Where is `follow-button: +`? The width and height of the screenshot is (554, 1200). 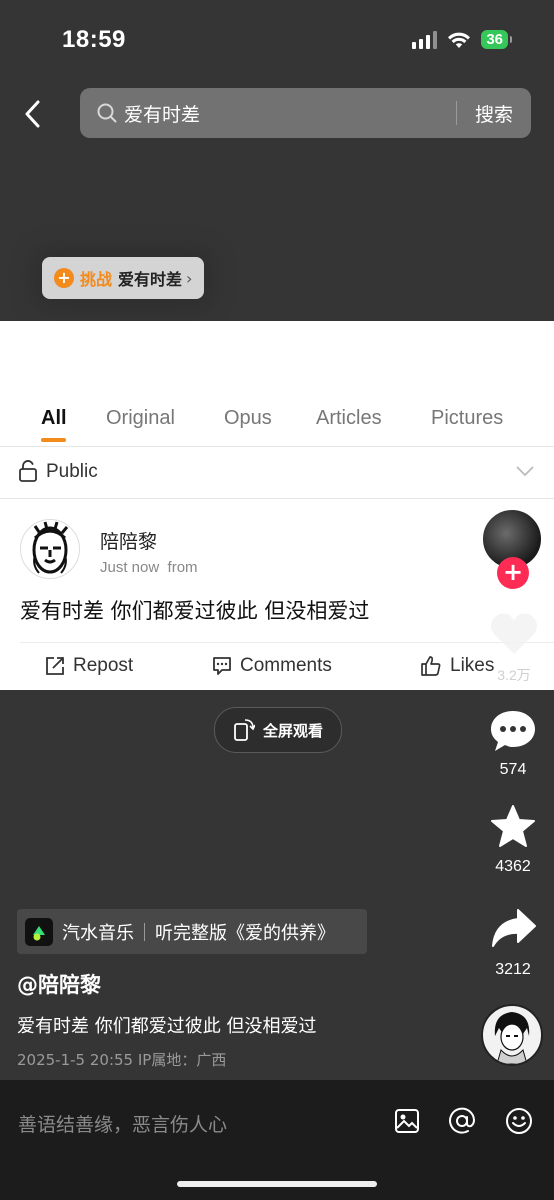 follow-button: + is located at coordinates (513, 573).